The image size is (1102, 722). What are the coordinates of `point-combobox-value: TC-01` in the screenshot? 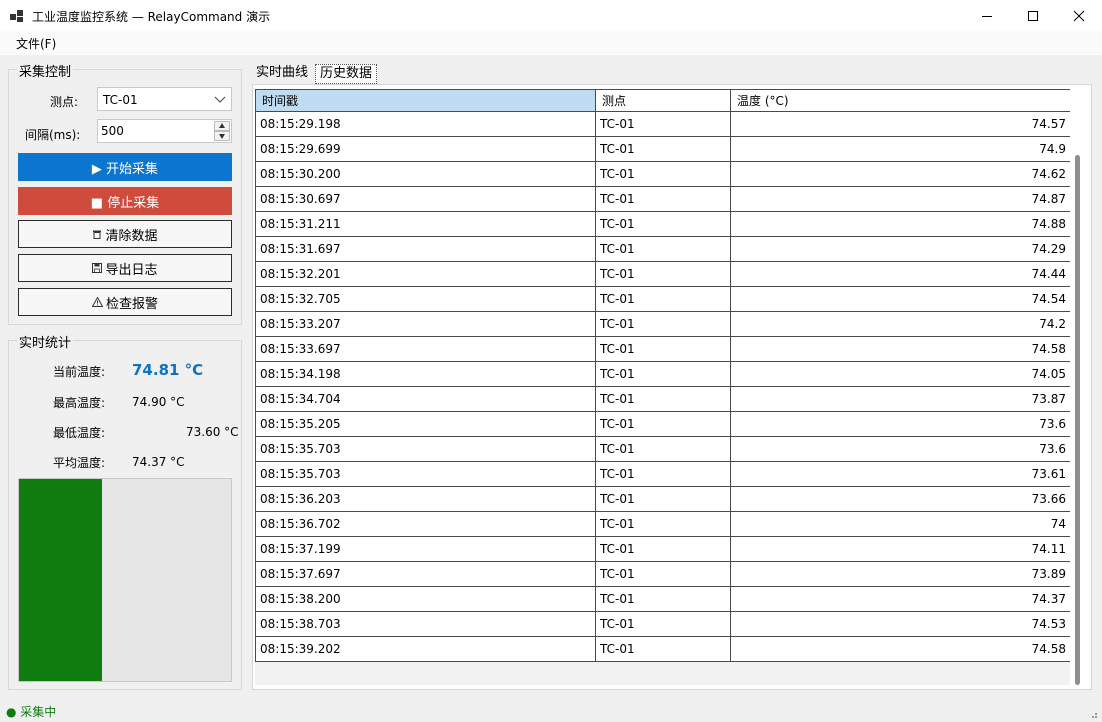 It's located at (120, 100).